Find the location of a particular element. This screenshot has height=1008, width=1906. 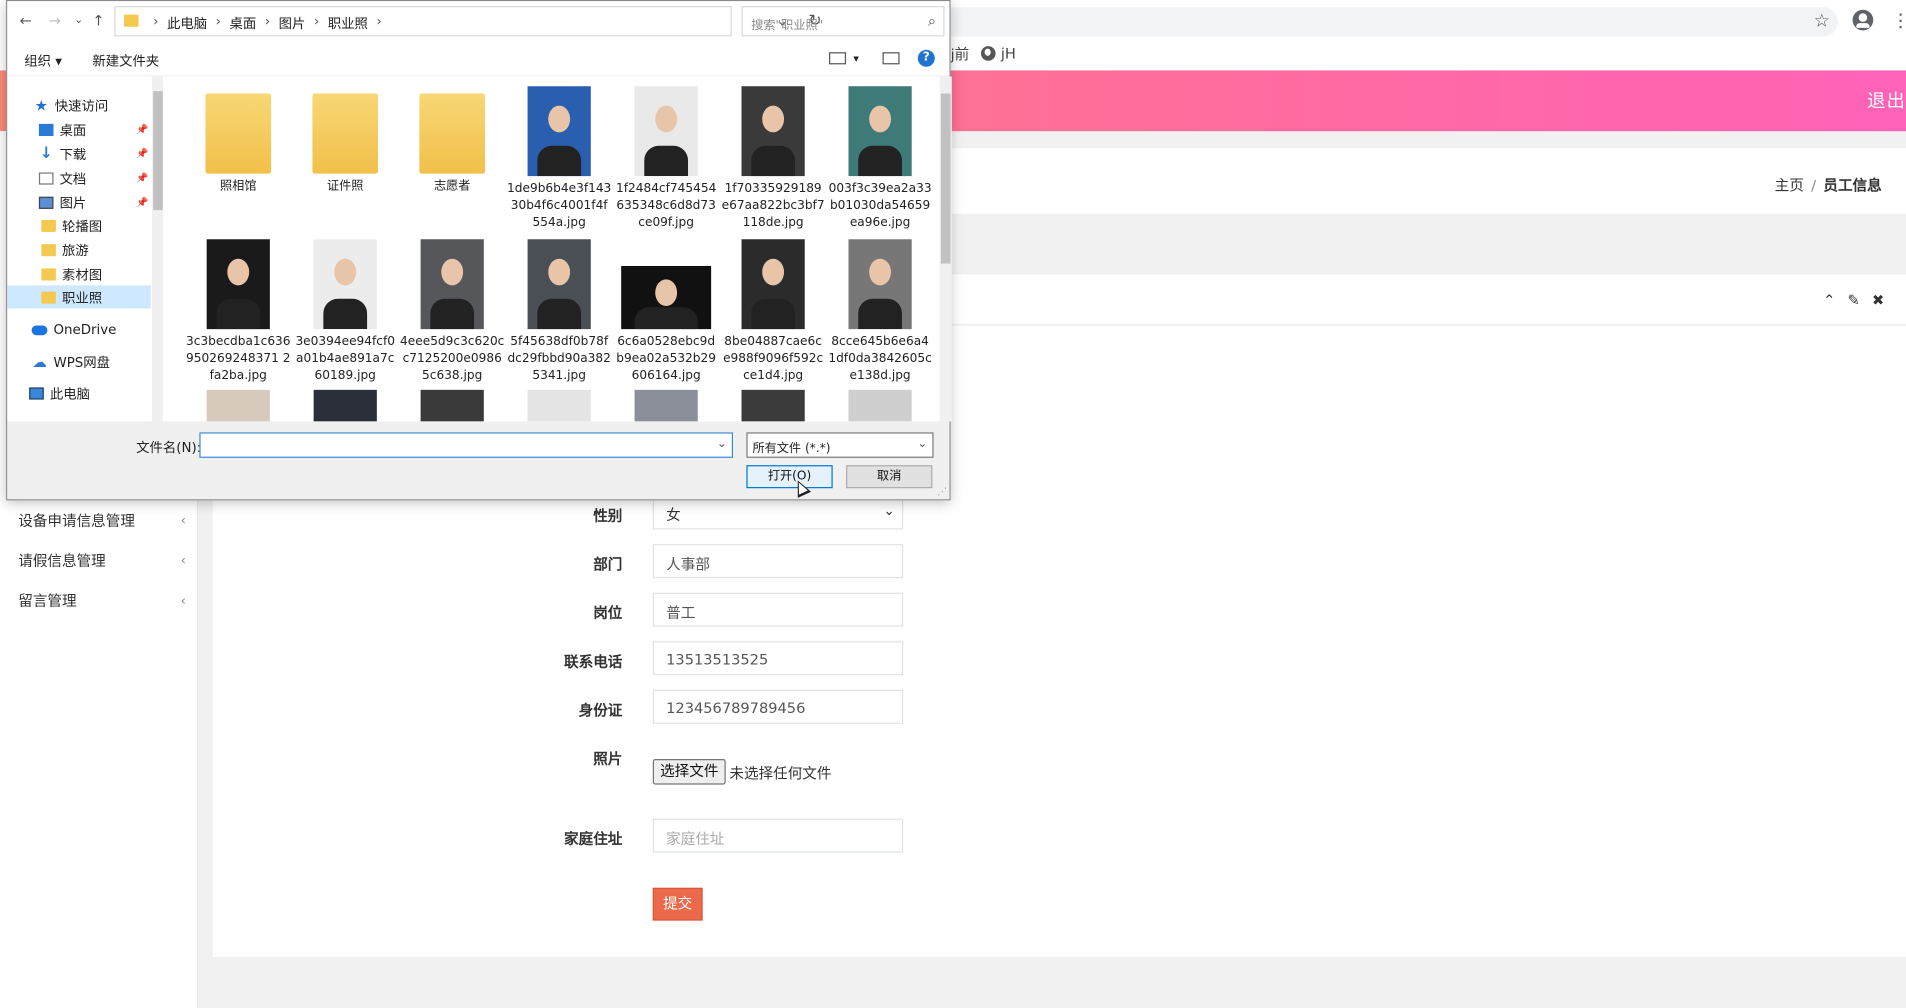

files-scrollbar is located at coordinates (945, 249).